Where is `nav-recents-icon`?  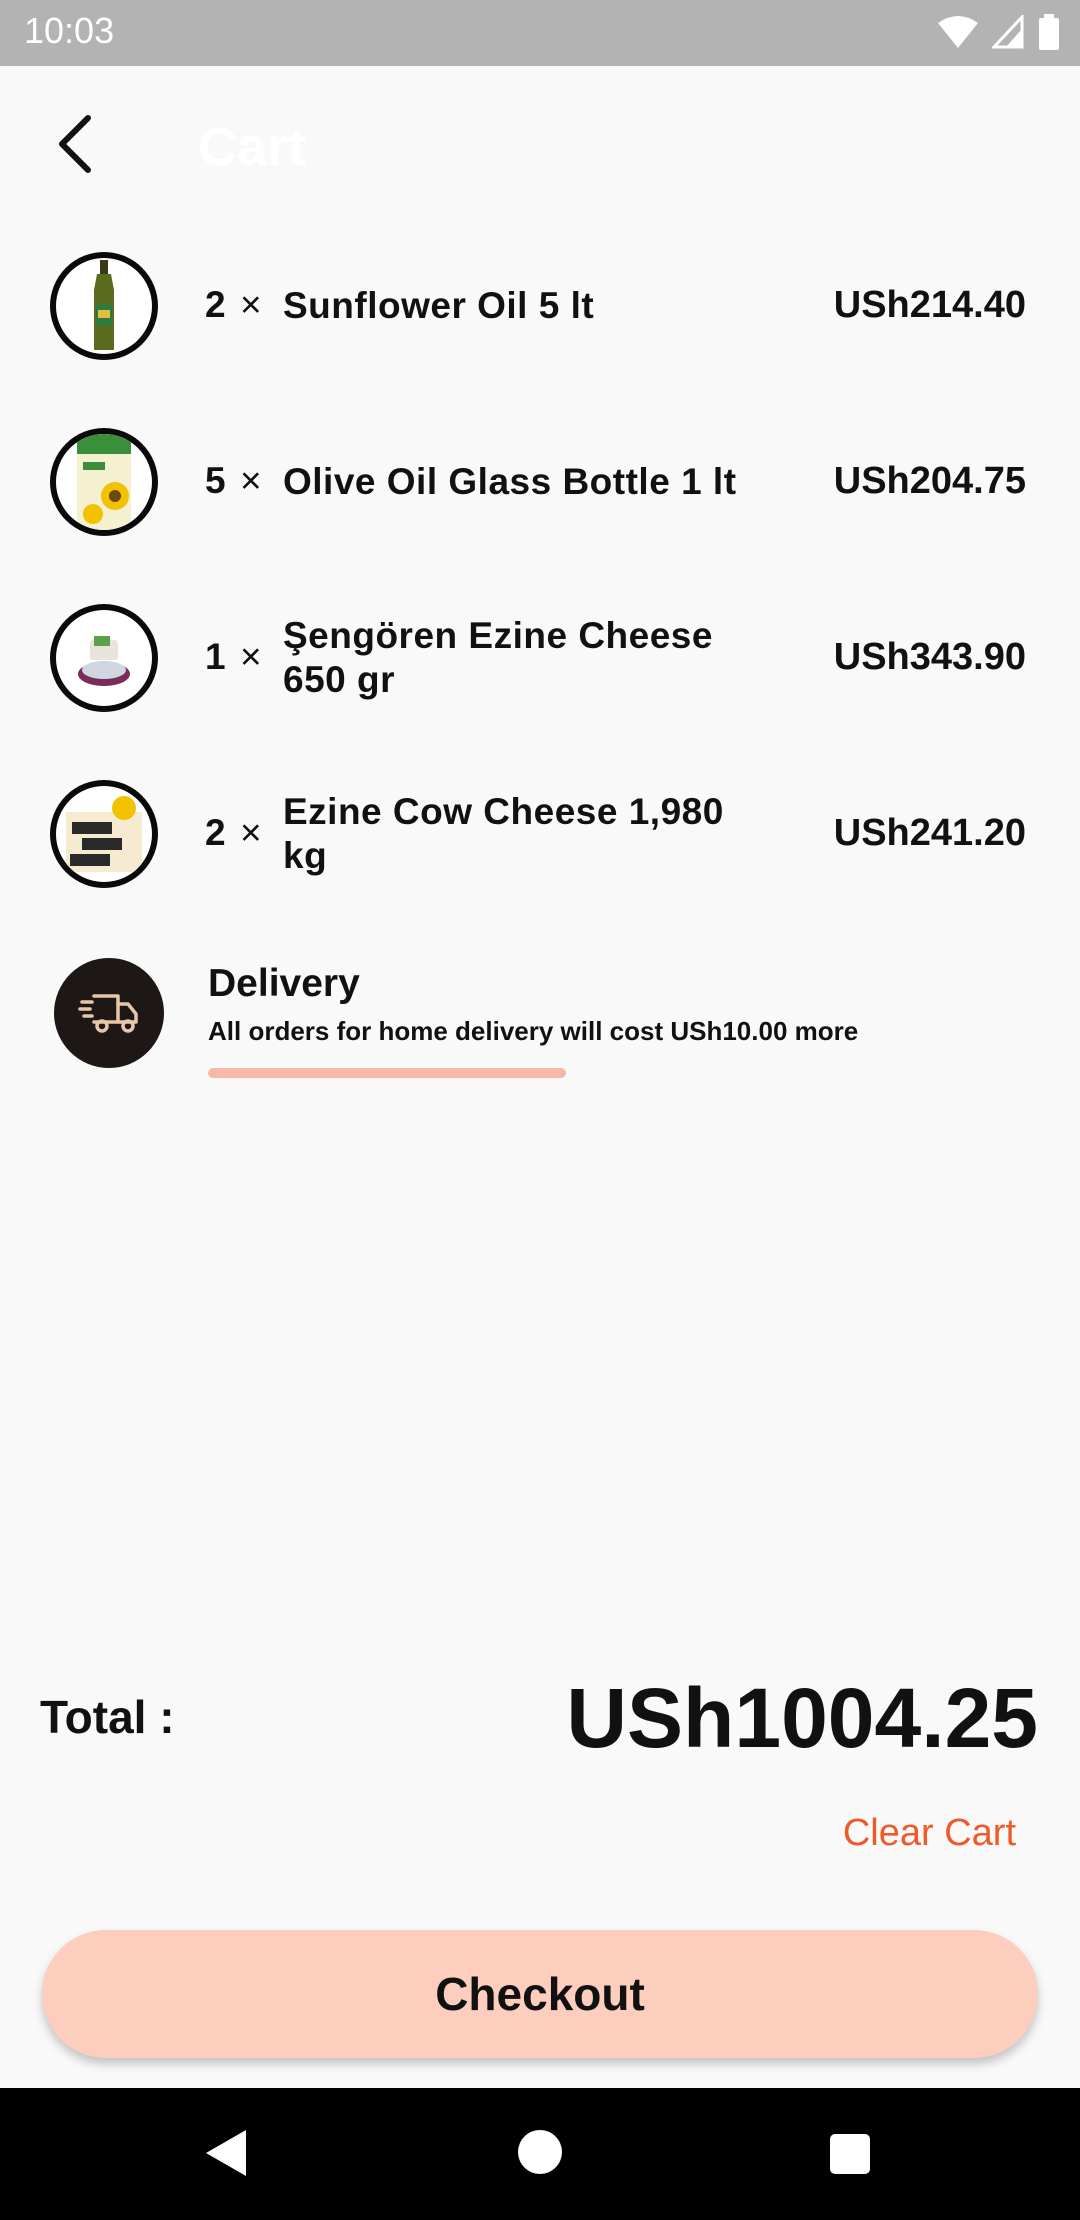 nav-recents-icon is located at coordinates (850, 2154).